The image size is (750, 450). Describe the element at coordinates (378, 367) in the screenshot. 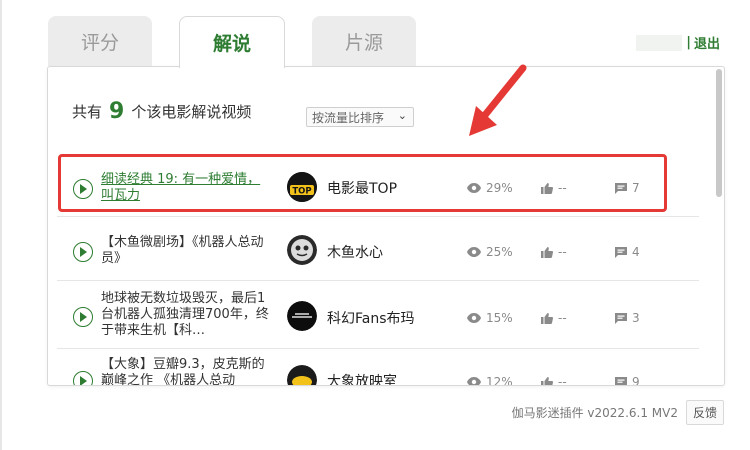

I see `video-row: 【大象】豆瓣9.3，皮克斯的巅峰之作 《机器人总动 大象放映室 12% -- 9` at that location.